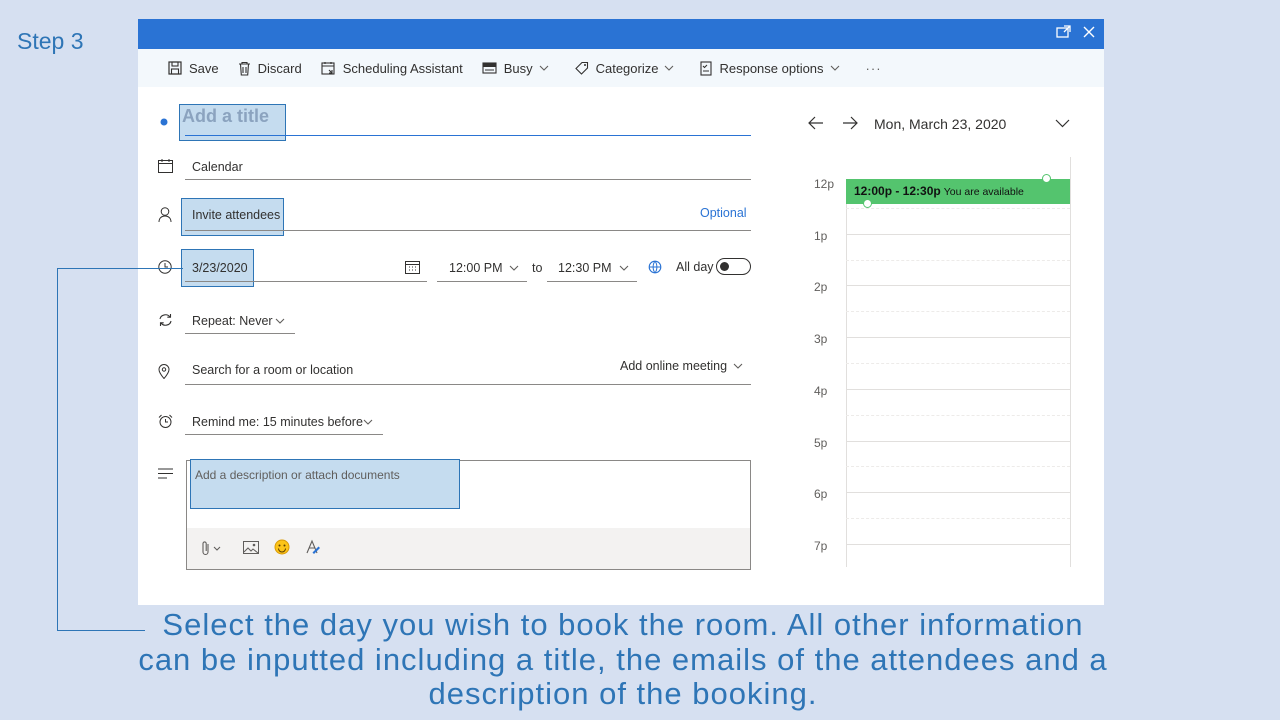 This screenshot has height=720, width=1280. Describe the element at coordinates (1046, 178) in the screenshot. I see `event-resize-handle-top` at that location.